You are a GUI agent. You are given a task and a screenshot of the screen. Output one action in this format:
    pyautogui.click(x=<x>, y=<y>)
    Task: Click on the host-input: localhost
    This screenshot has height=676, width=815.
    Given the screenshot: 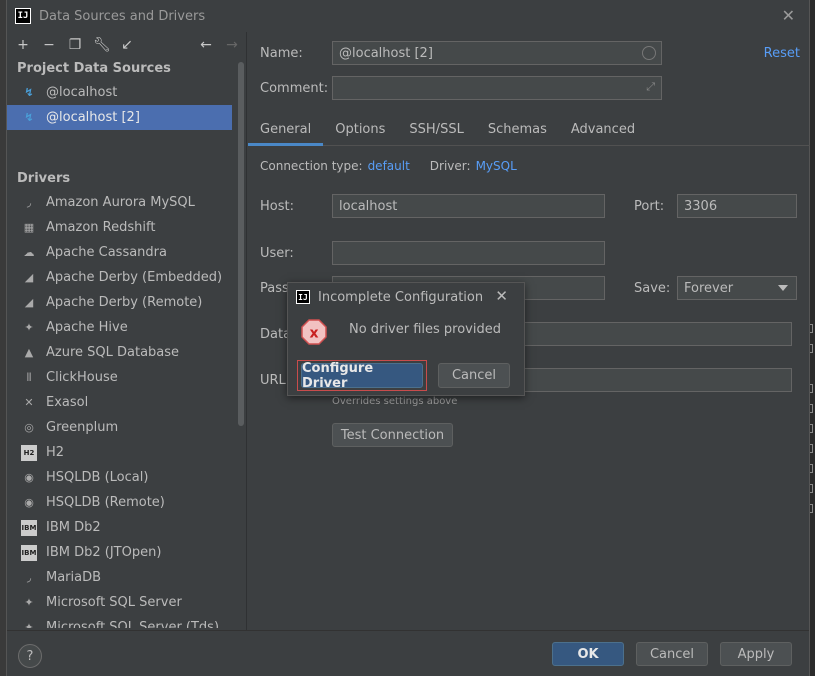 What is the action you would take?
    pyautogui.click(x=468, y=206)
    